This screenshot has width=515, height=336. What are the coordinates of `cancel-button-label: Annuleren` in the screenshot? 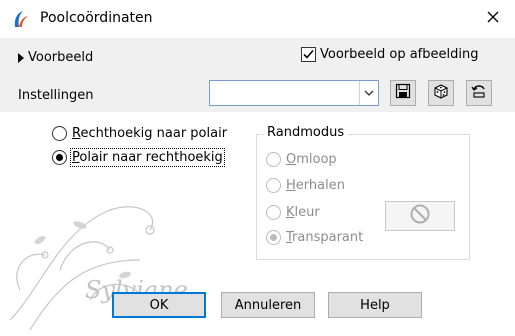 It's located at (268, 305).